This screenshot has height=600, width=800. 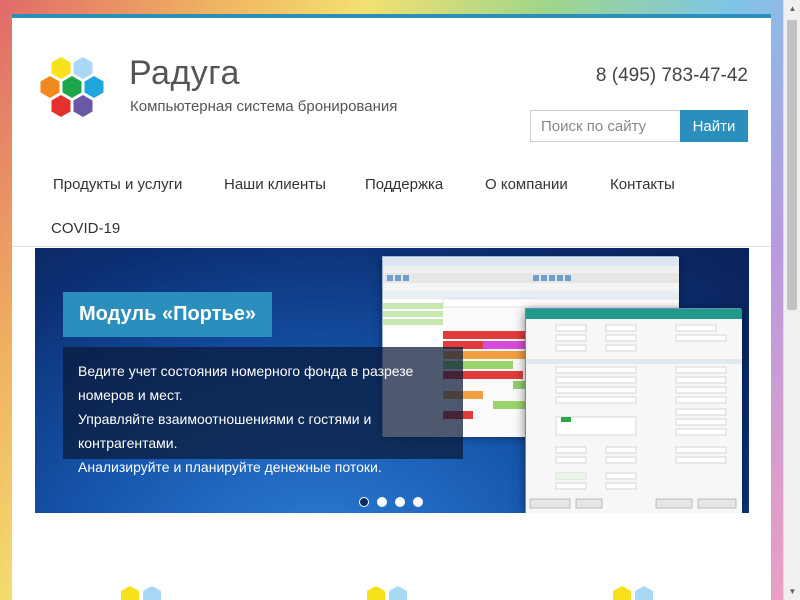 I want to click on scrollbar: ▲ ▼, so click(x=791, y=300).